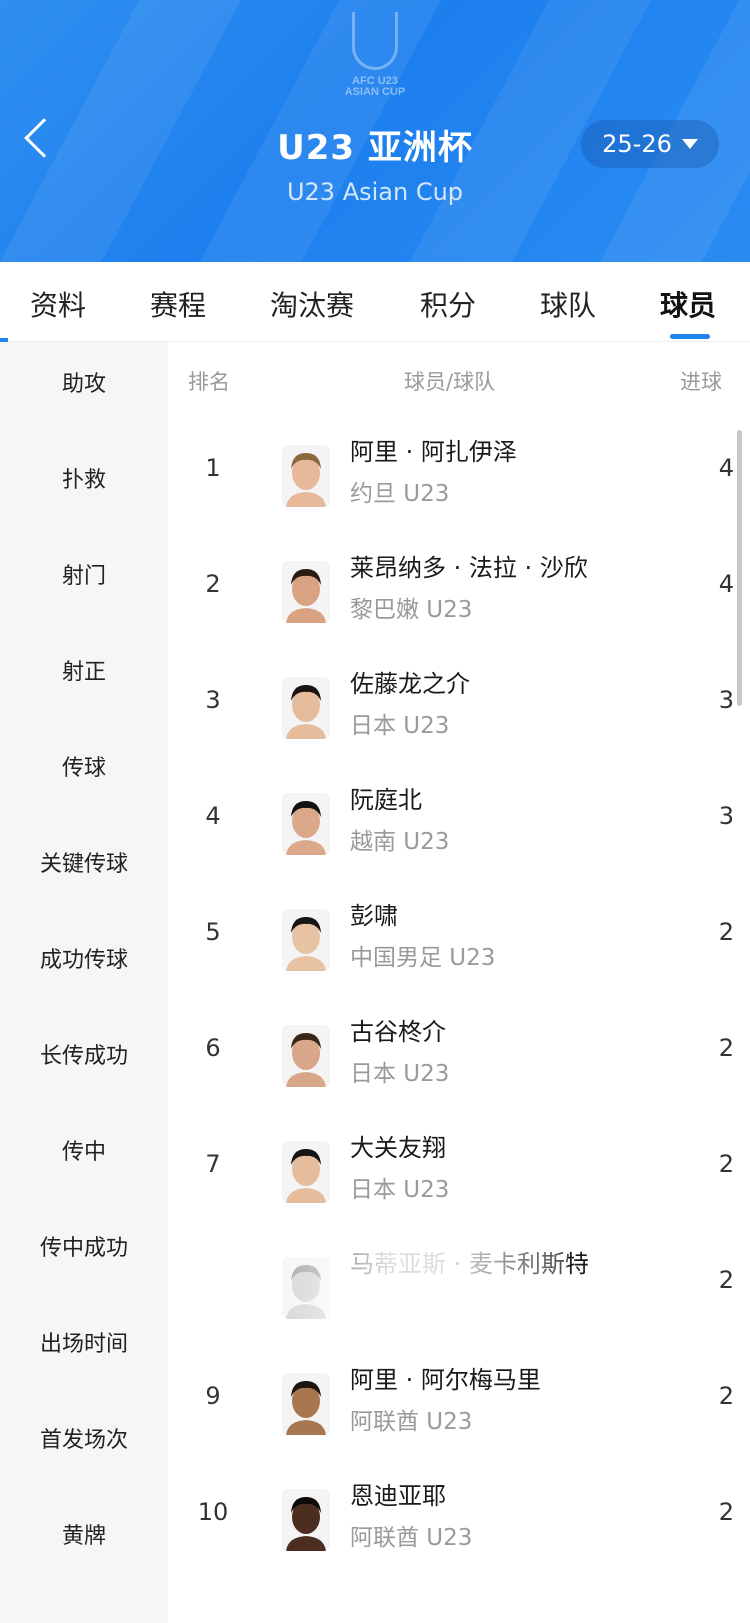  Describe the element at coordinates (398, 1148) in the screenshot. I see `player-name: 大关友翔` at that location.